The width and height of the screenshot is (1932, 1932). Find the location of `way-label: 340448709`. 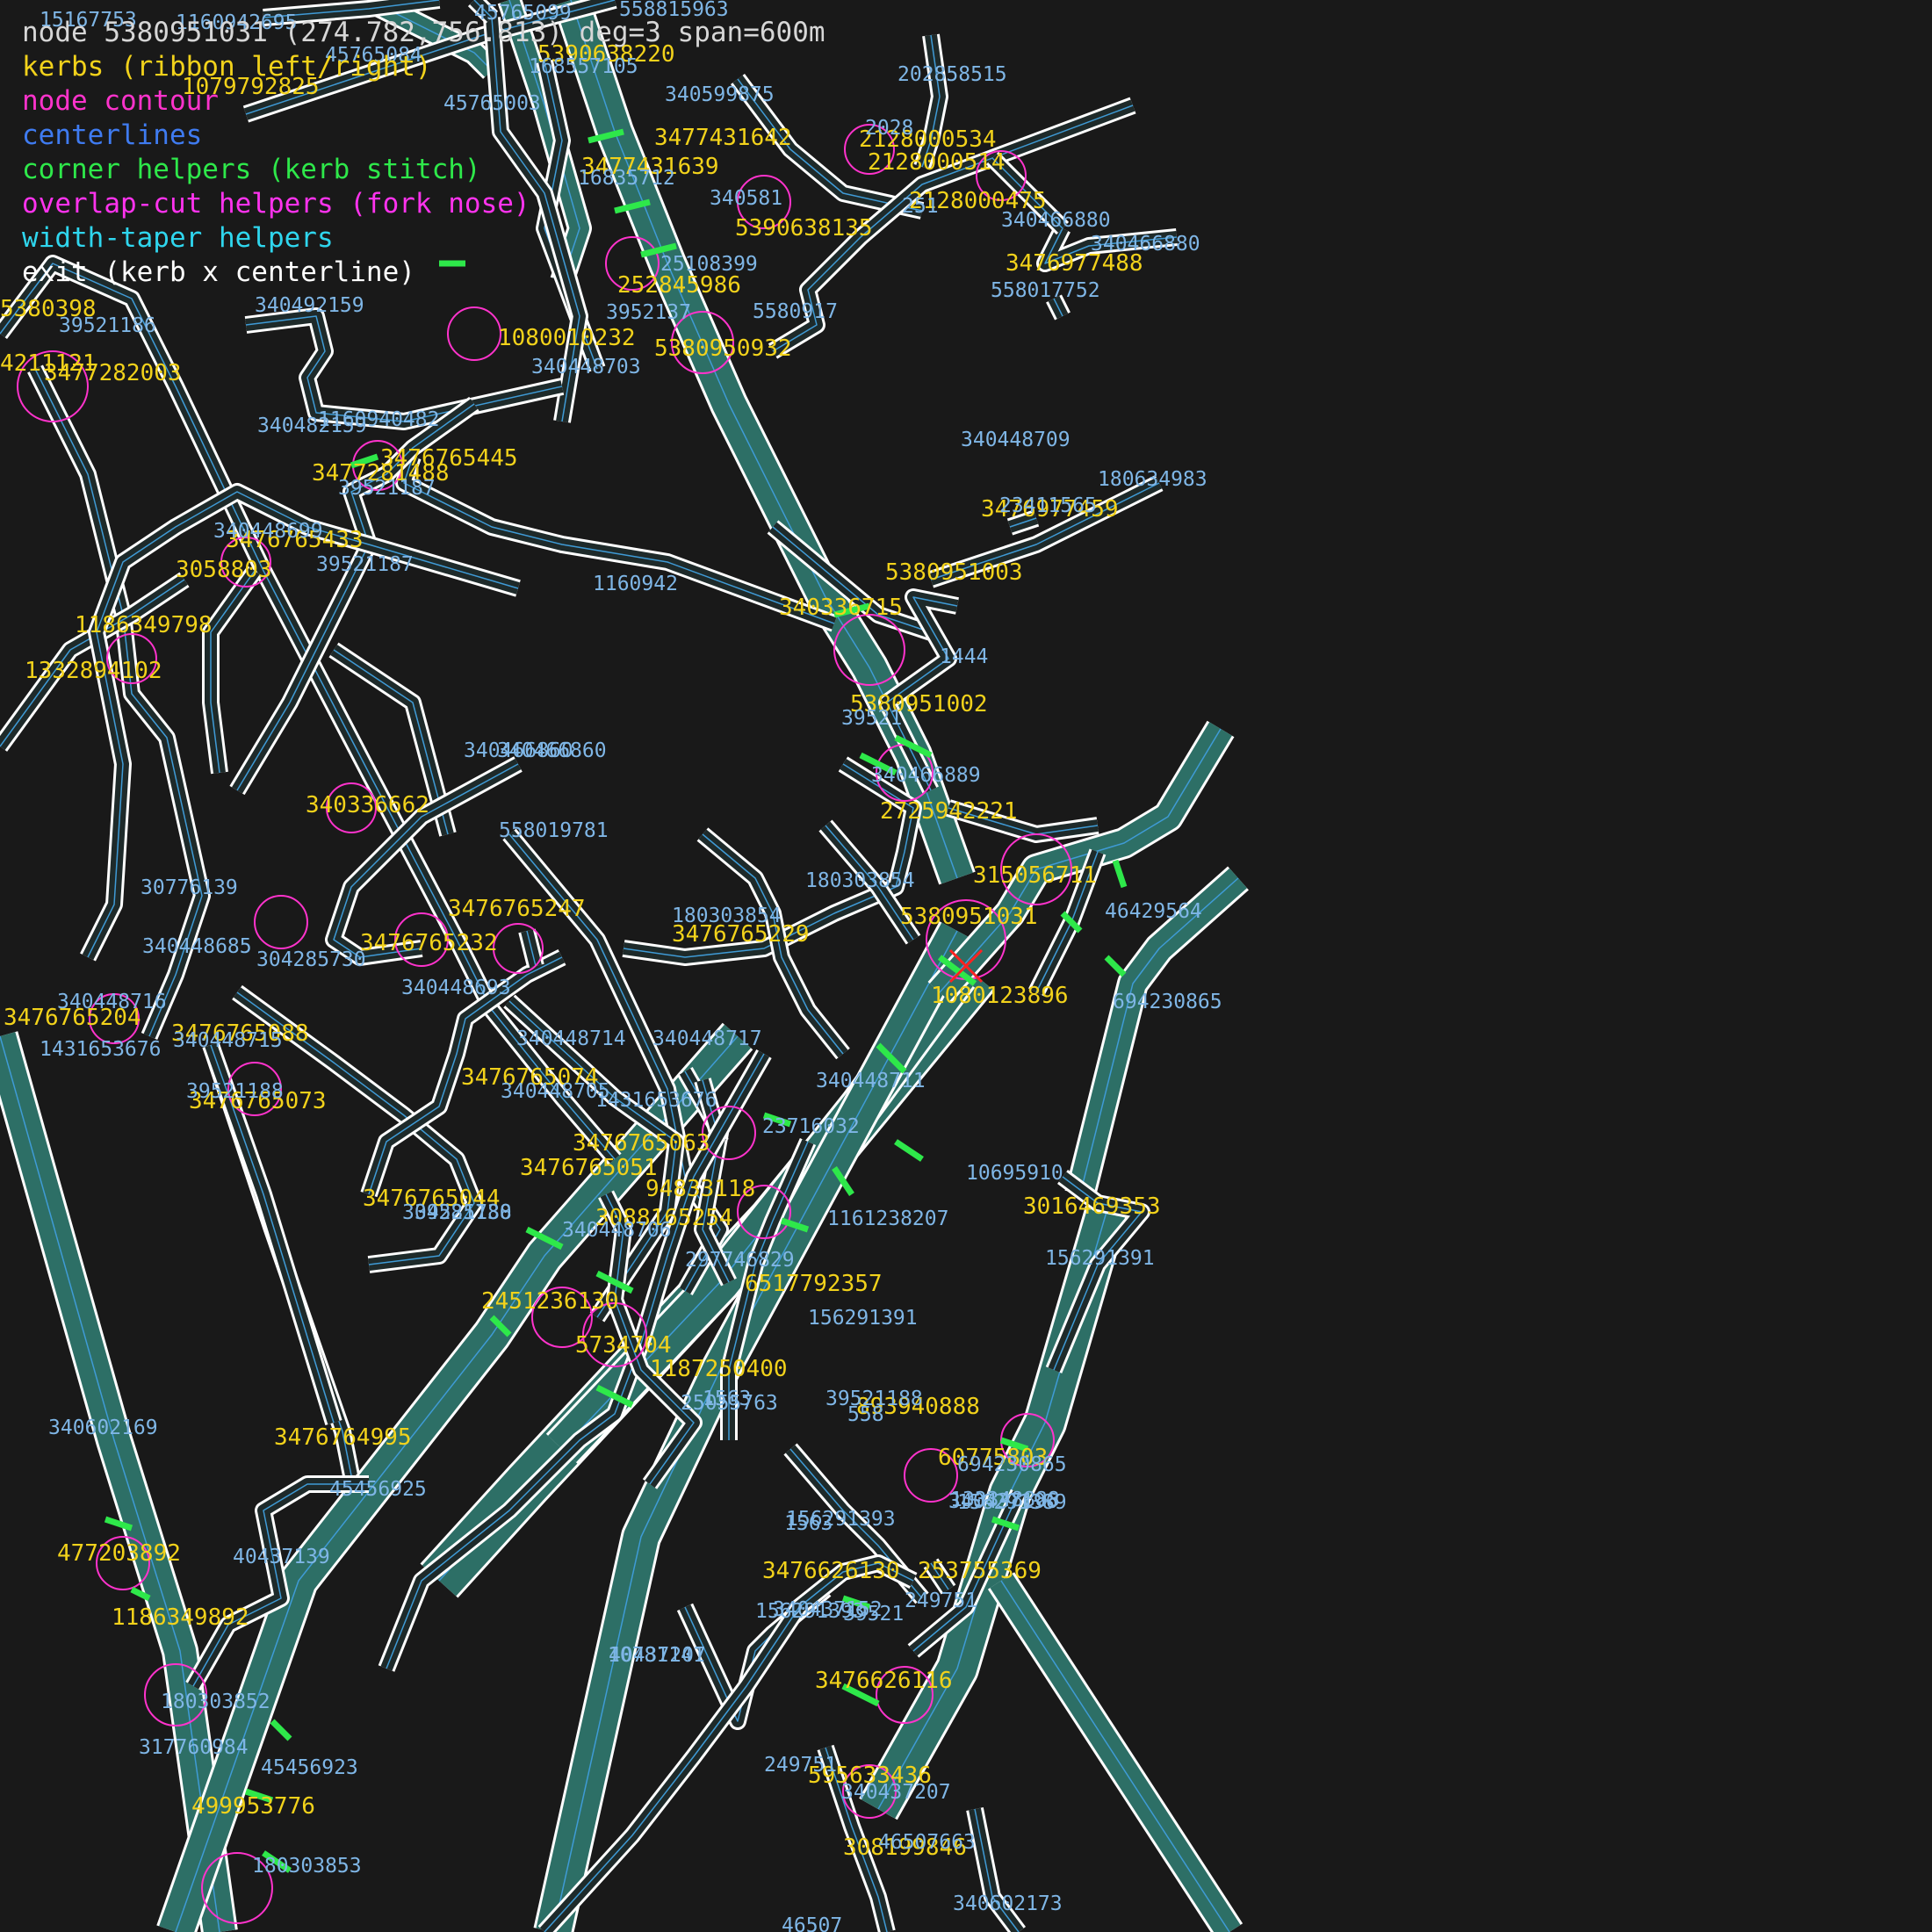

way-label: 340448709 is located at coordinates (1016, 440).